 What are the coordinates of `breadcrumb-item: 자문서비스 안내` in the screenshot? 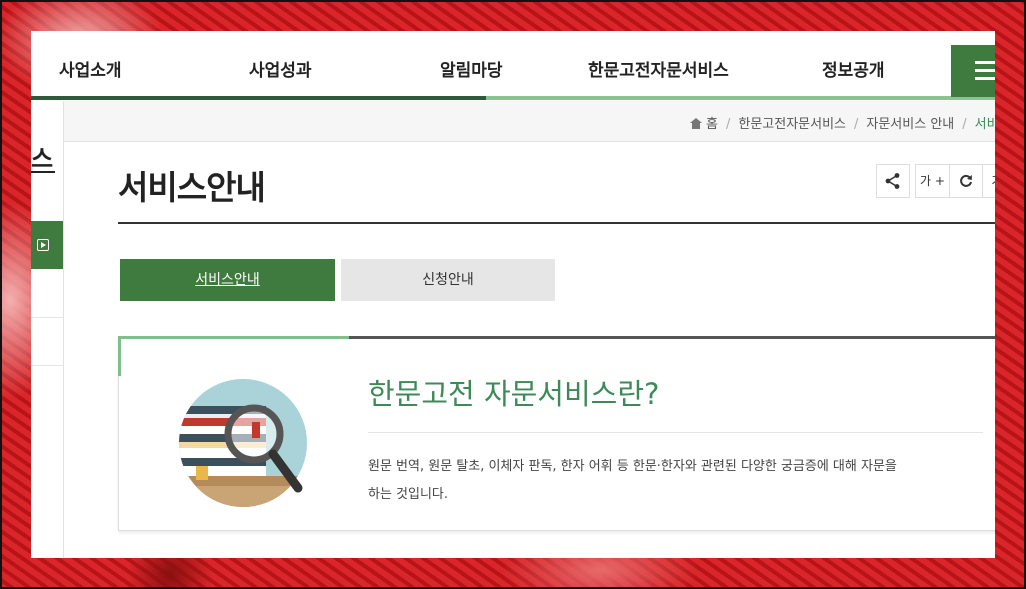 It's located at (910, 124).